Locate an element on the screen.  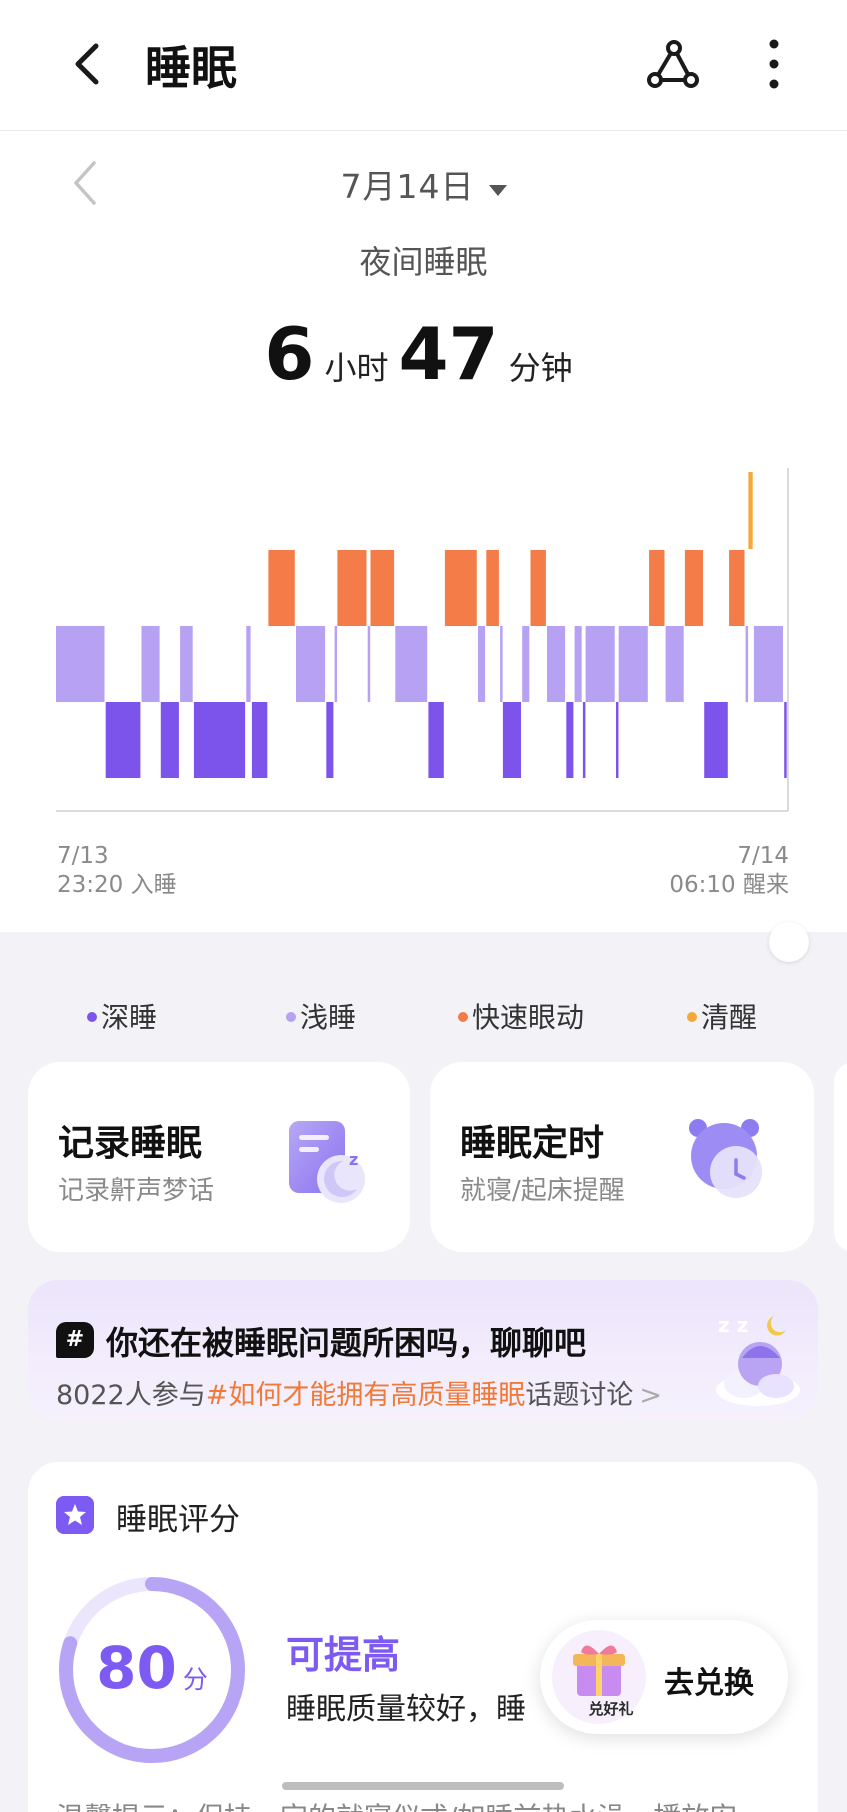
chevron-right-icon: > is located at coordinates (650, 1395).